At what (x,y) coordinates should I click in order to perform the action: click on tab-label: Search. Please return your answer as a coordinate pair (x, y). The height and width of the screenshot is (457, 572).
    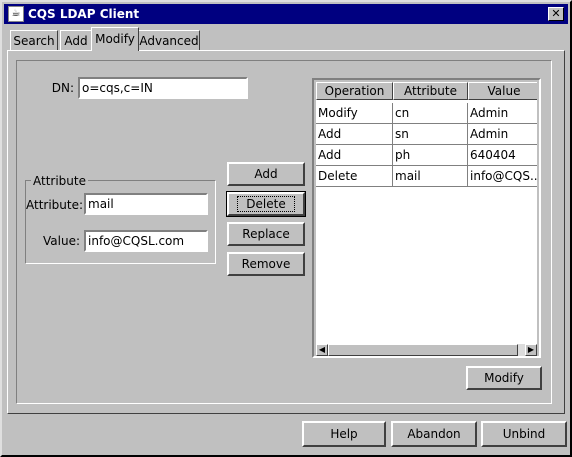
    Looking at the image, I should click on (34, 41).